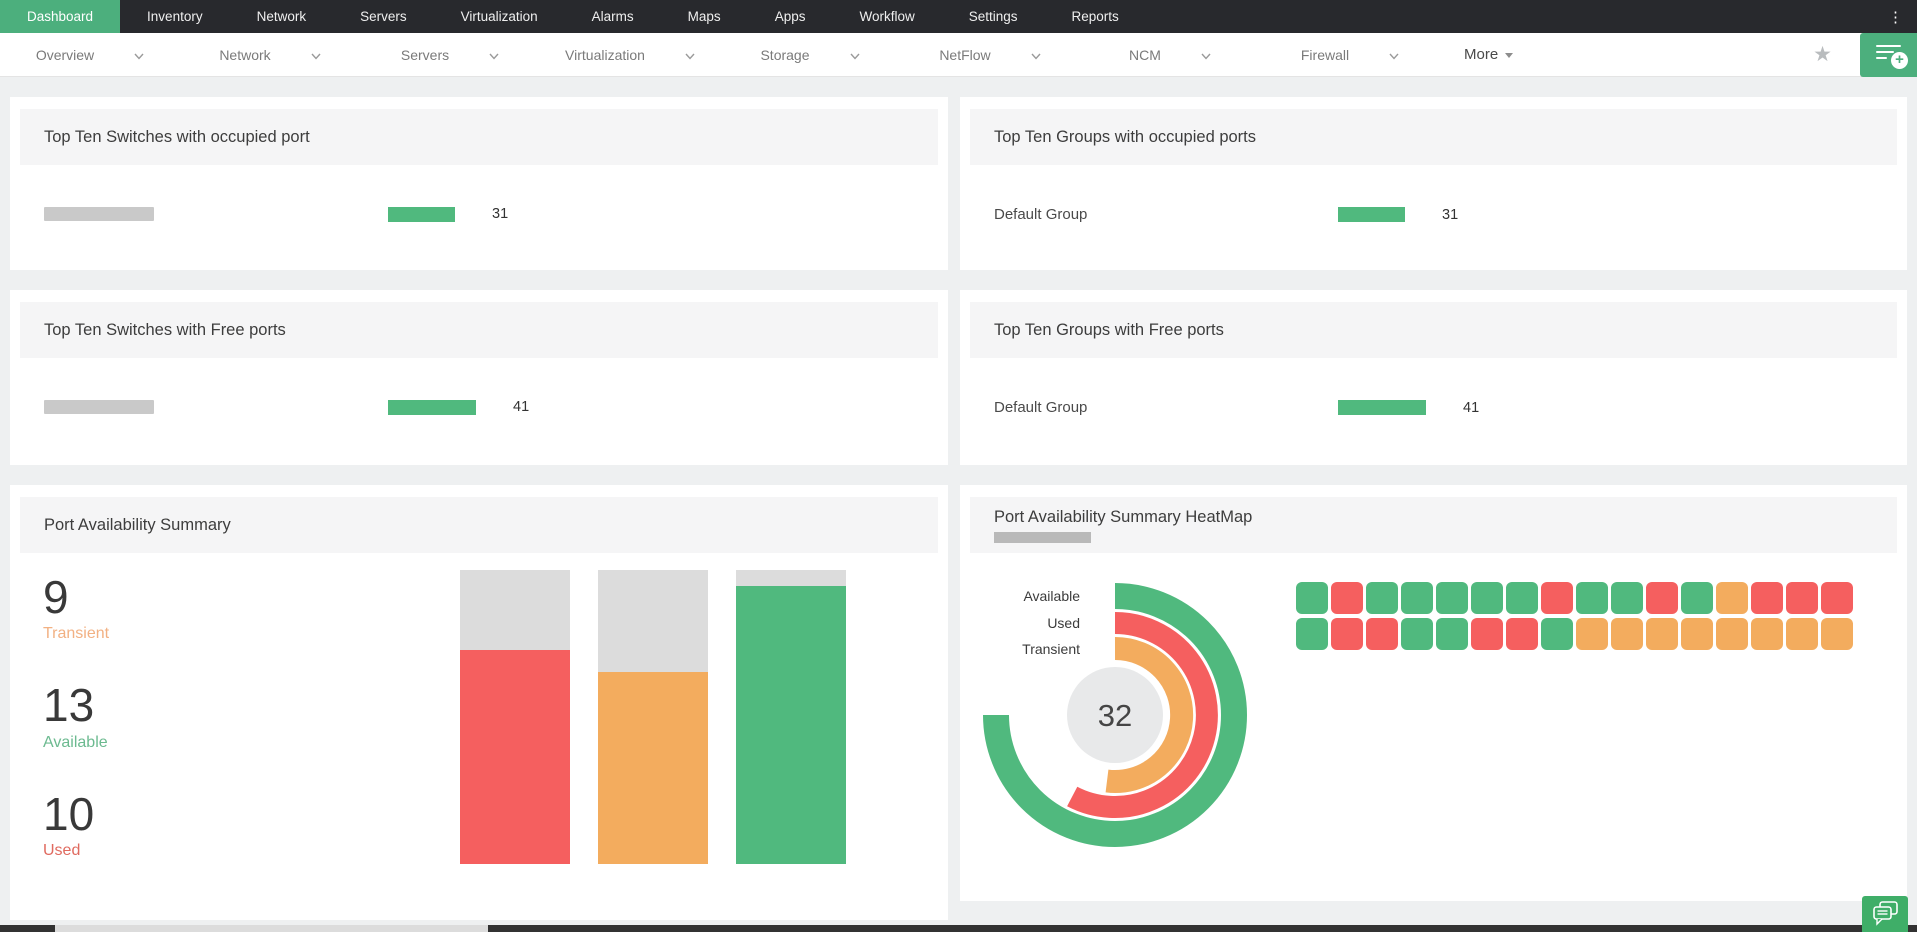  Describe the element at coordinates (790, 16) in the screenshot. I see `nav-item-apps: Apps` at that location.